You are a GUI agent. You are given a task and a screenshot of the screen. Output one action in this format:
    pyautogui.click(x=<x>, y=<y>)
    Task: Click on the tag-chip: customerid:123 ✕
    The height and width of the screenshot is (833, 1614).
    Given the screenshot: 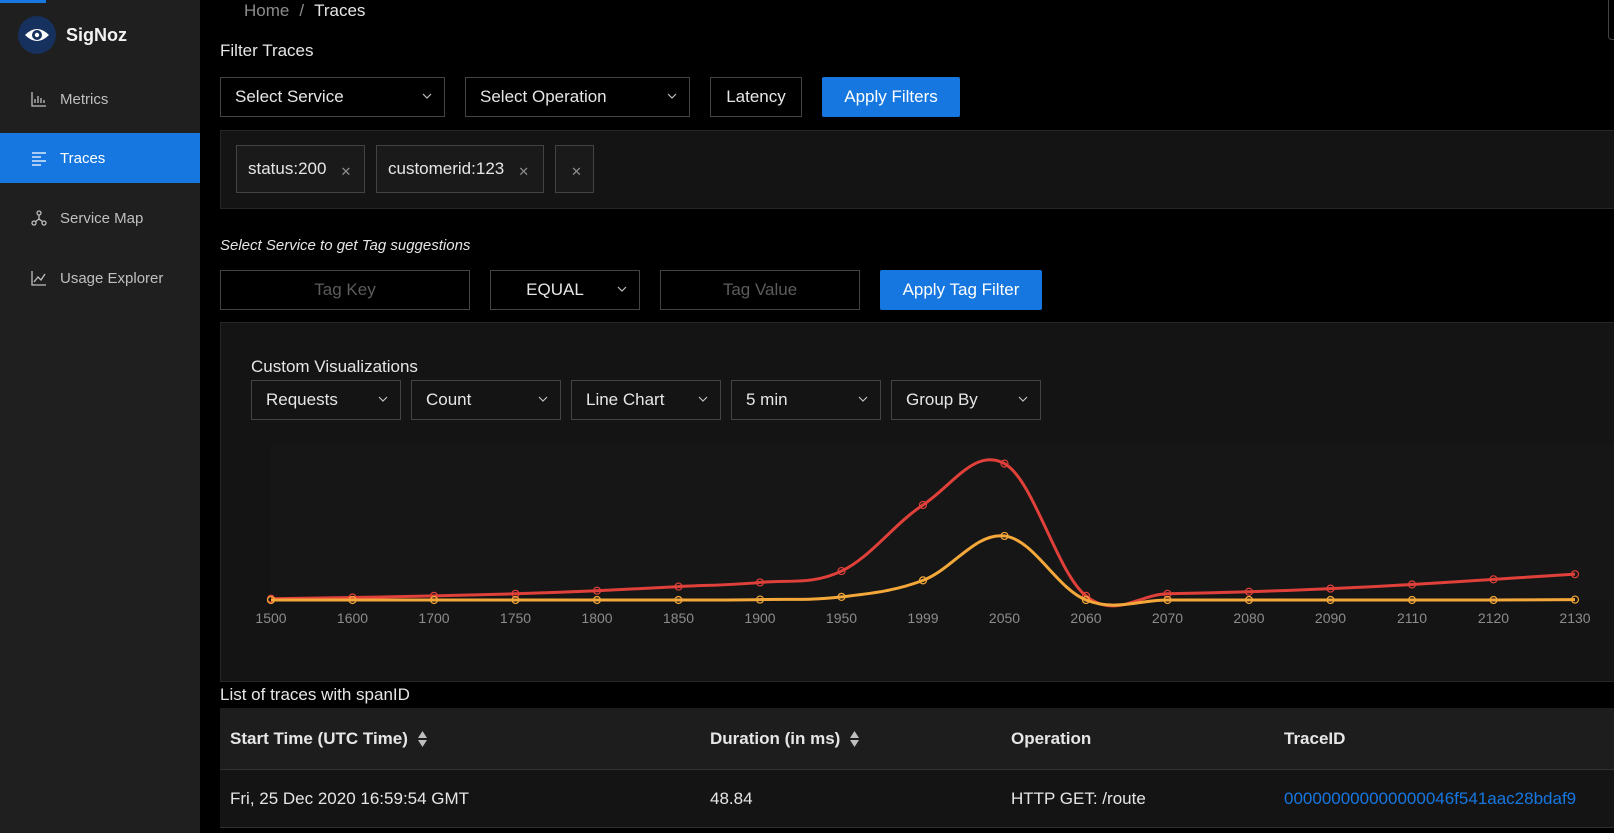 What is the action you would take?
    pyautogui.click(x=460, y=169)
    